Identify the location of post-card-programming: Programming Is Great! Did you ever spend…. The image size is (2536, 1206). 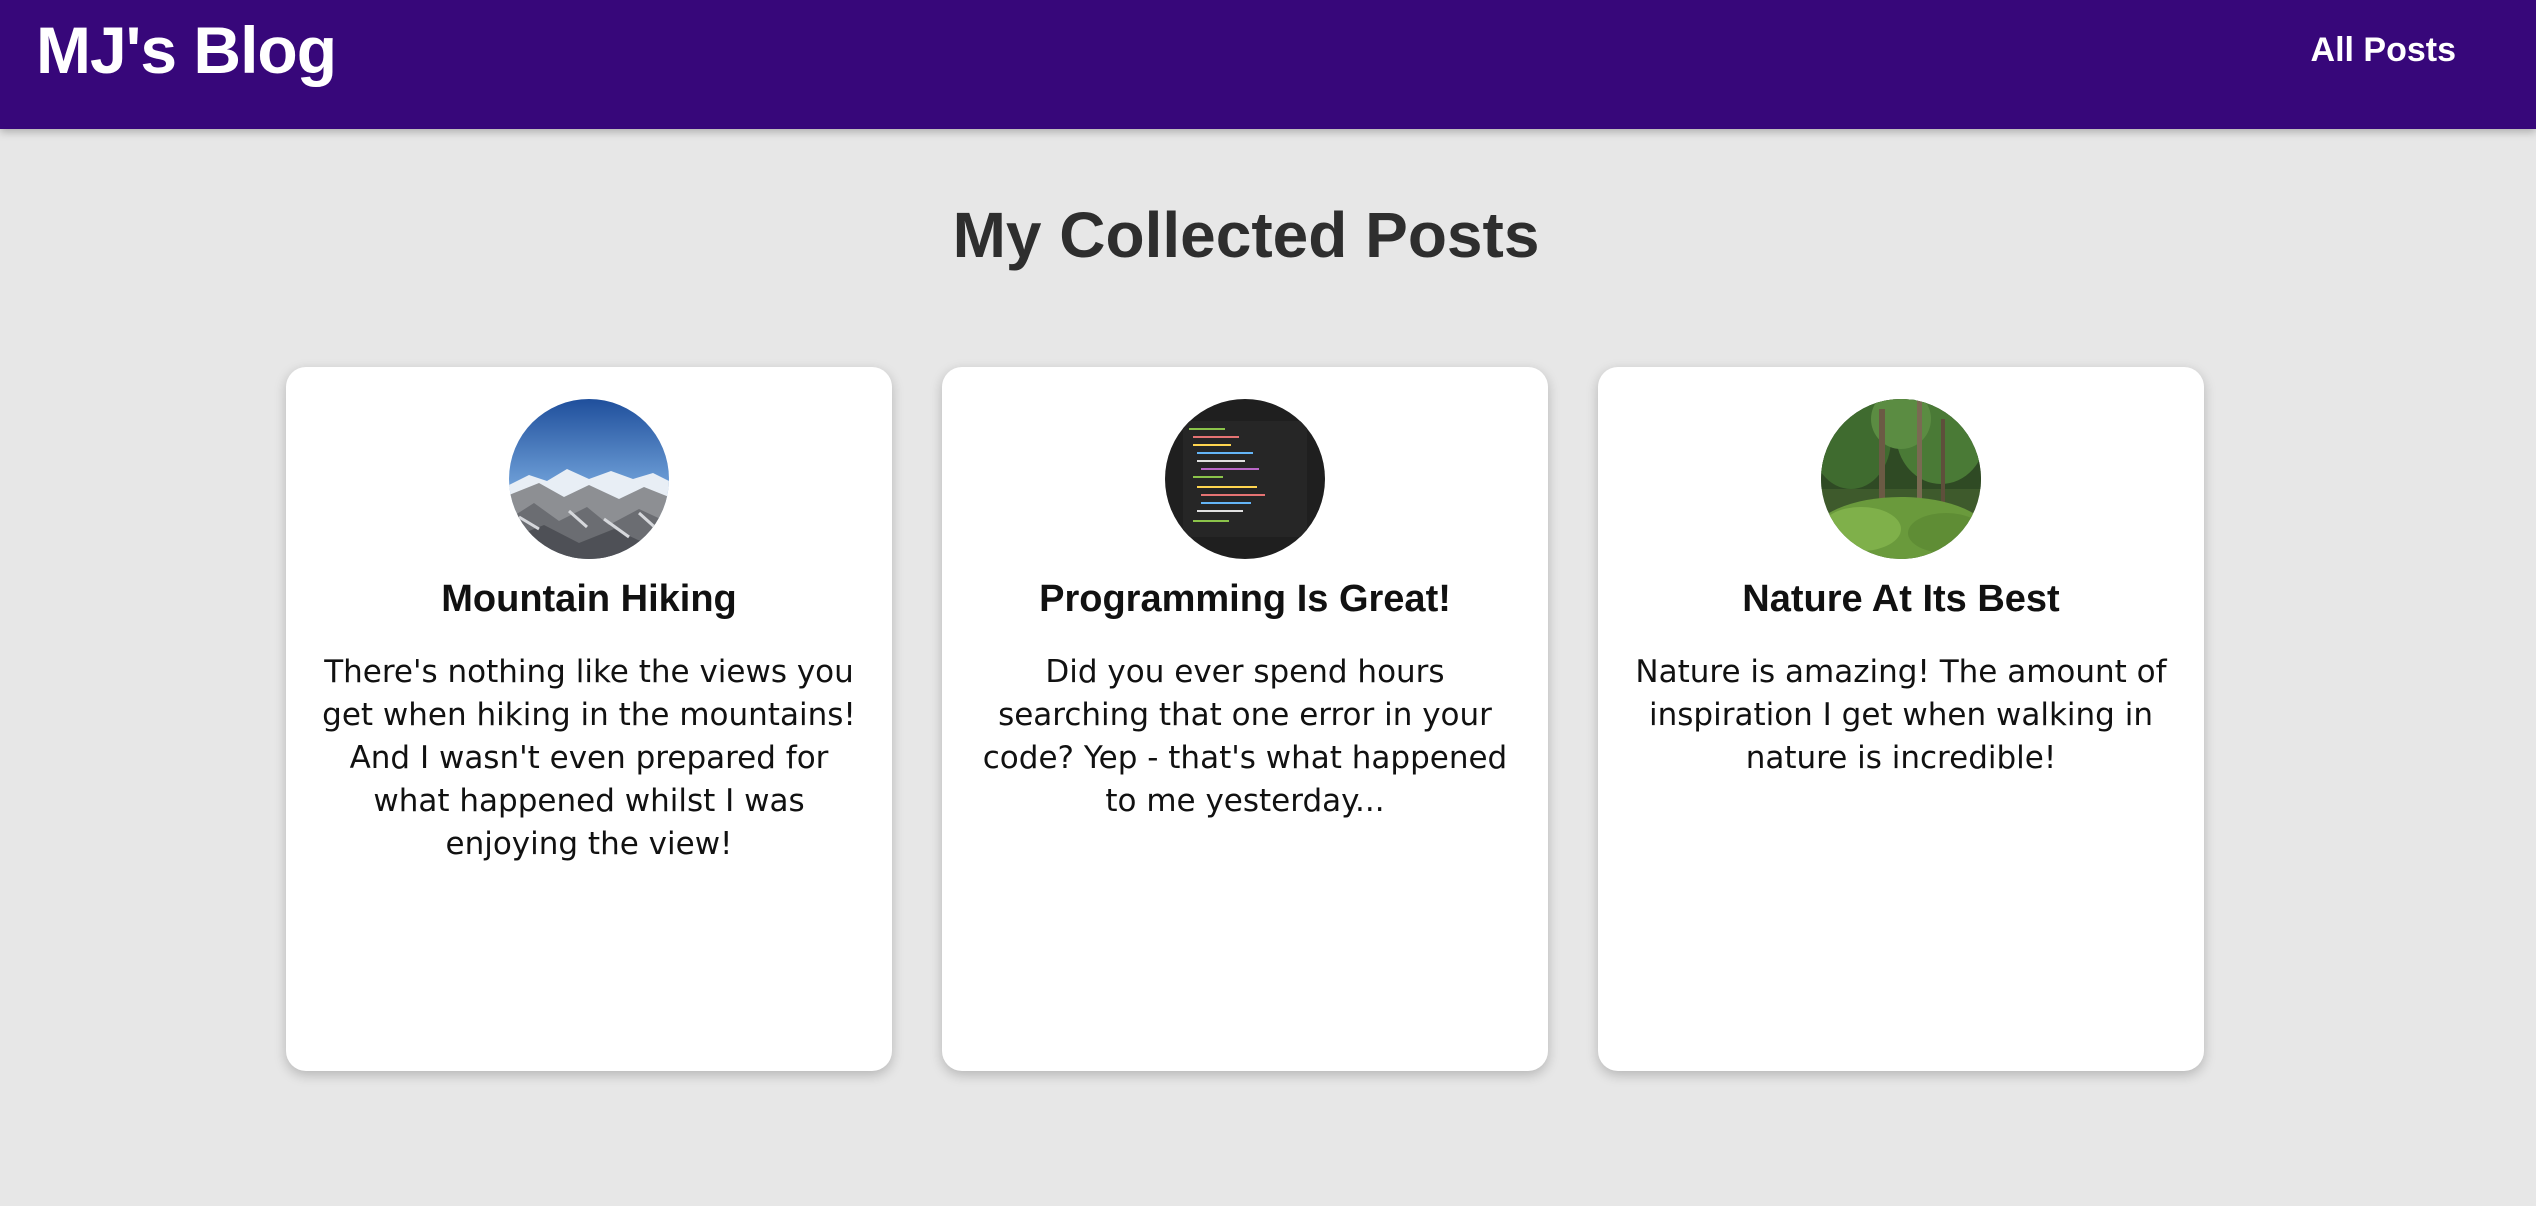
(1245, 719).